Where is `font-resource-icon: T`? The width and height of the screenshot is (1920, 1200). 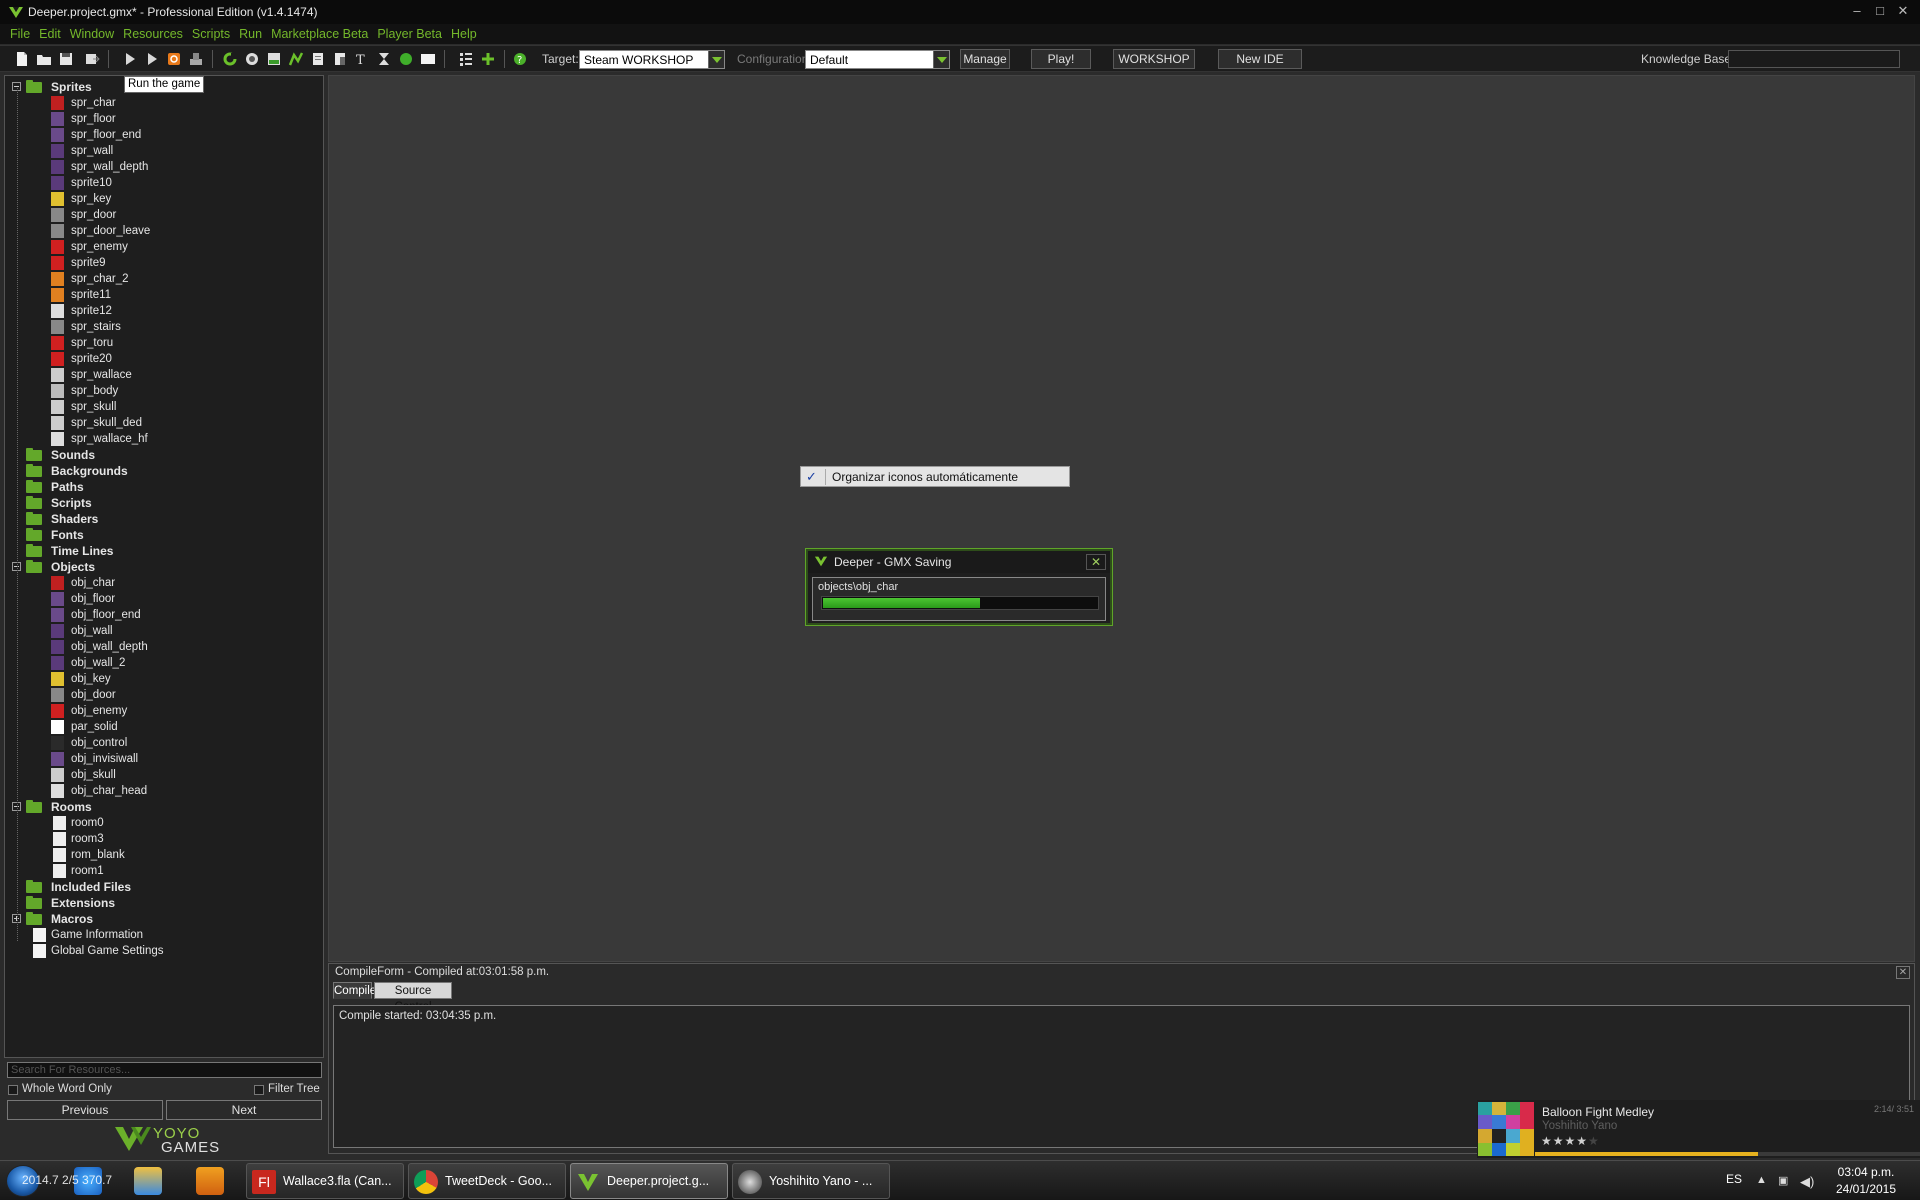 font-resource-icon: T is located at coordinates (362, 59).